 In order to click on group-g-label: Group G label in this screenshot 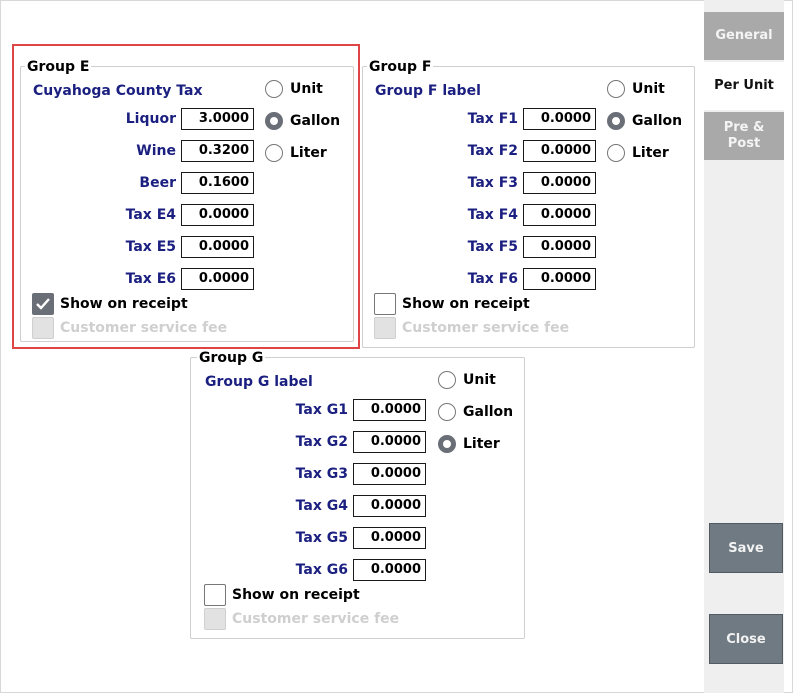, I will do `click(259, 382)`.